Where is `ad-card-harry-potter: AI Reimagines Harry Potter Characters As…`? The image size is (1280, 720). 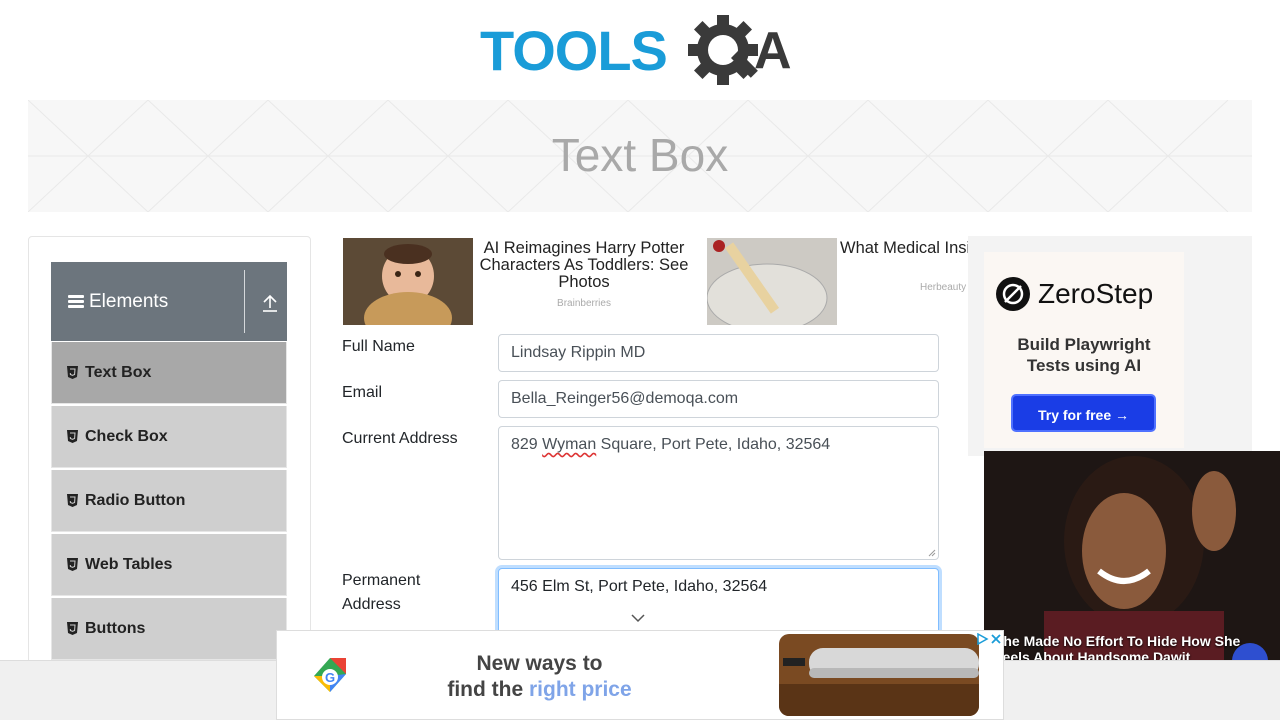
ad-card-harry-potter: AI Reimagines Harry Potter Characters As… is located at coordinates (519, 281).